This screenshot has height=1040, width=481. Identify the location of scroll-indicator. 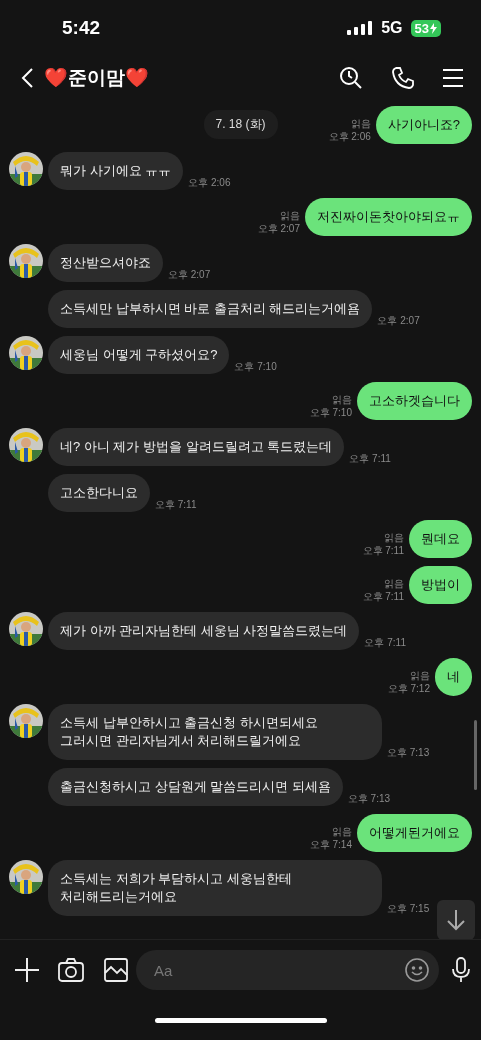
(475, 755).